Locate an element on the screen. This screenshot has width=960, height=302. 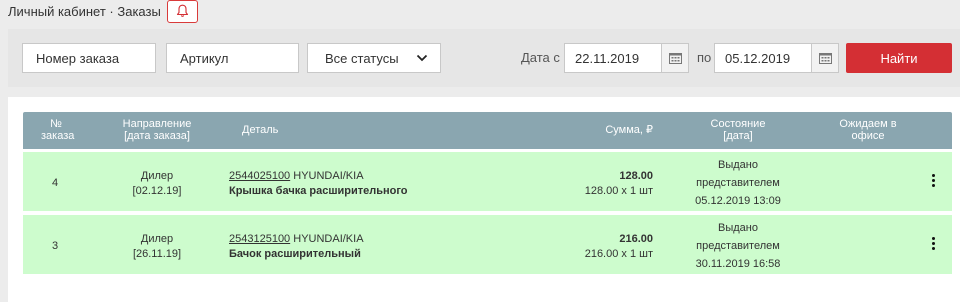
header-order-number: № заказа is located at coordinates (58, 130).